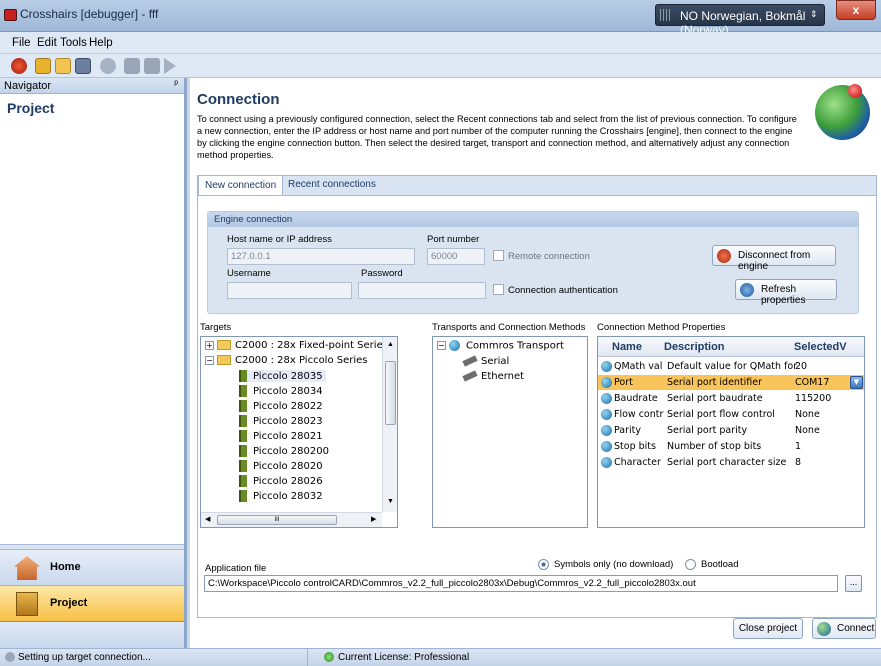 The height and width of the screenshot is (666, 881). What do you see at coordinates (321, 256) in the screenshot?
I see `host-input: 127.0.0.1` at bounding box center [321, 256].